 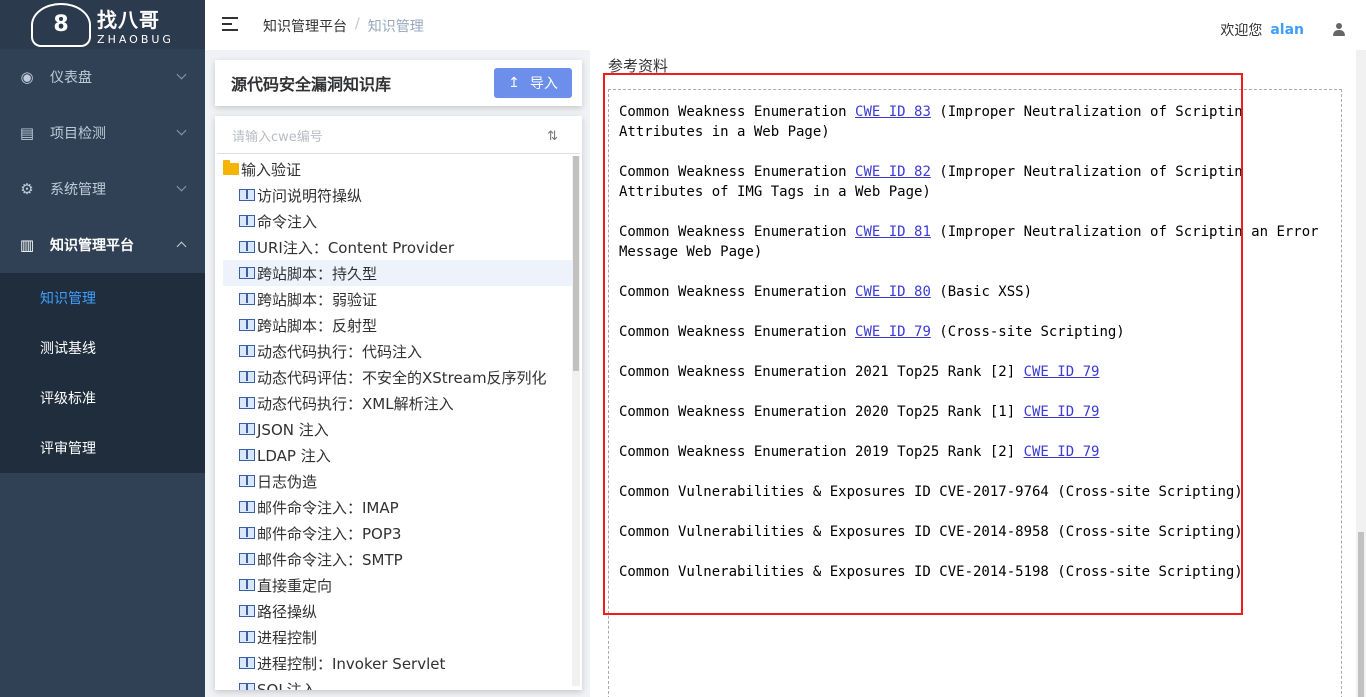 I want to click on chevron-up-icon, so click(x=181, y=246).